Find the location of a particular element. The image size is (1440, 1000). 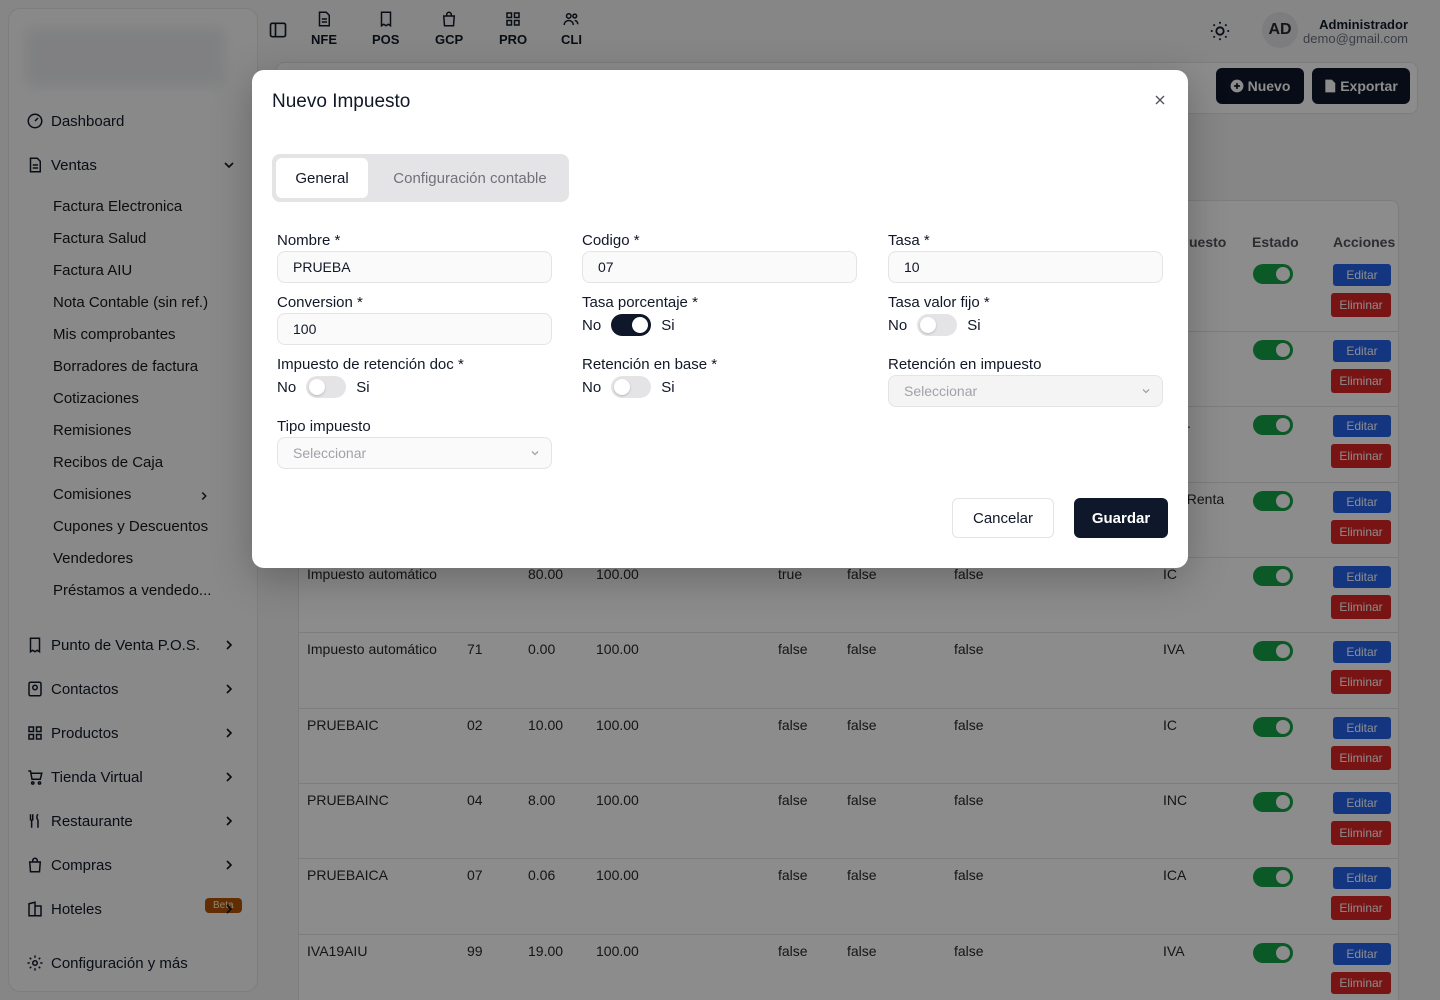

tab-general: General is located at coordinates (322, 178).